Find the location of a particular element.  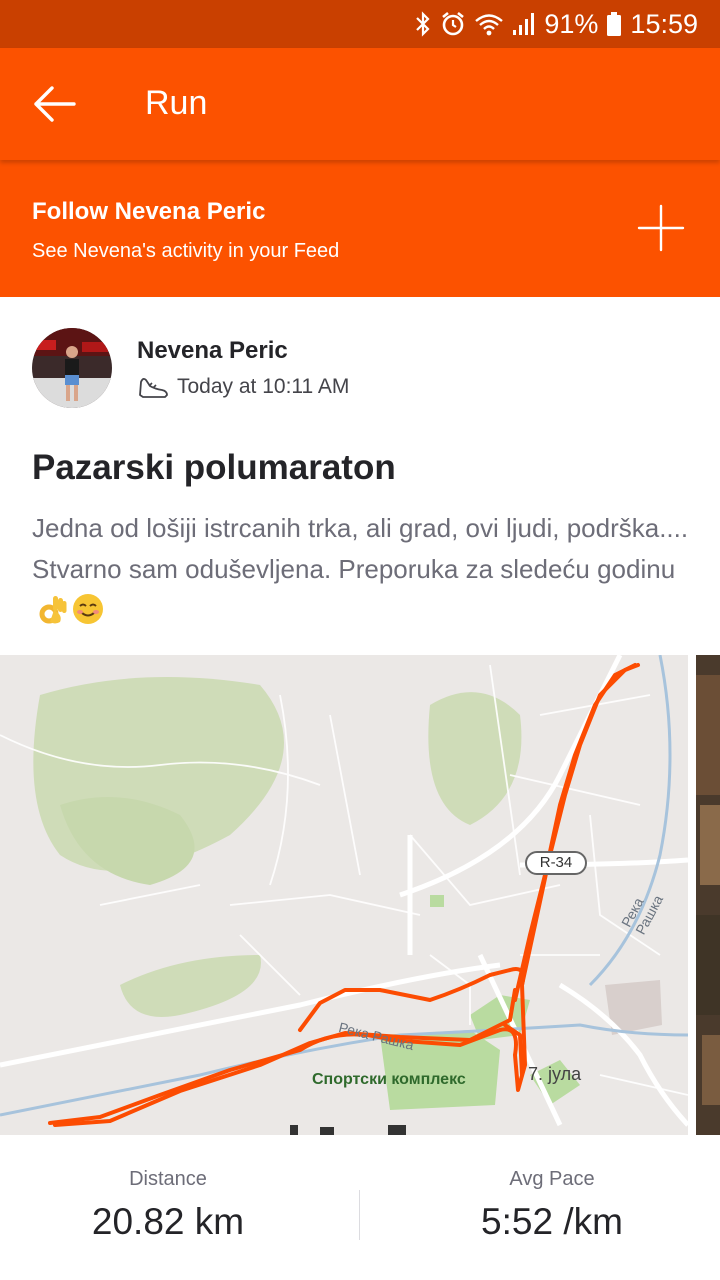

activity-title: Pazarski polumaraton is located at coordinates (214, 468).